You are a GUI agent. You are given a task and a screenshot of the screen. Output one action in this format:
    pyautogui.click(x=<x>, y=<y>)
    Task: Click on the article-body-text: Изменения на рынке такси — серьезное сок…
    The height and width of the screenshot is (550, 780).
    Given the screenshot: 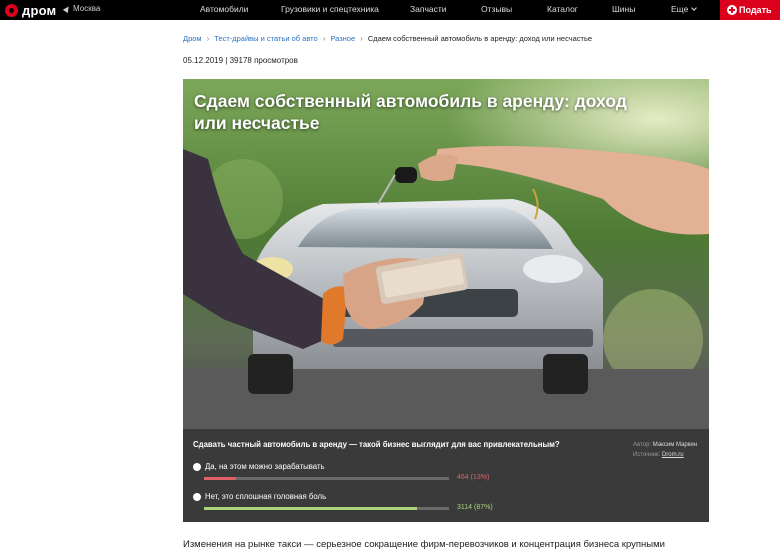 What is the action you would take?
    pyautogui.click(x=424, y=544)
    